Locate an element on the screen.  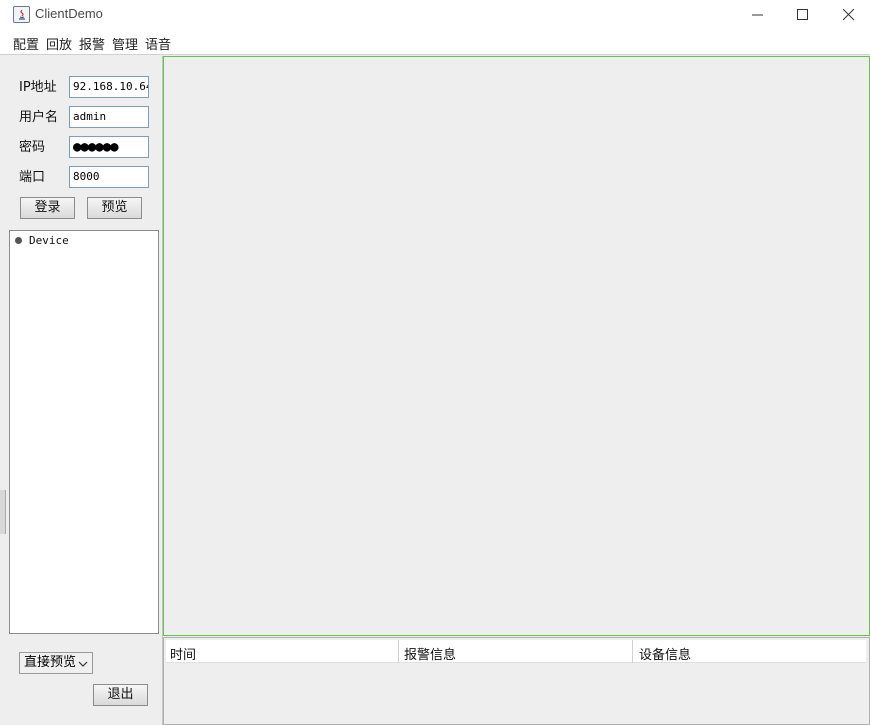
preview-mode-value: 直接预览 is located at coordinates (50, 662).